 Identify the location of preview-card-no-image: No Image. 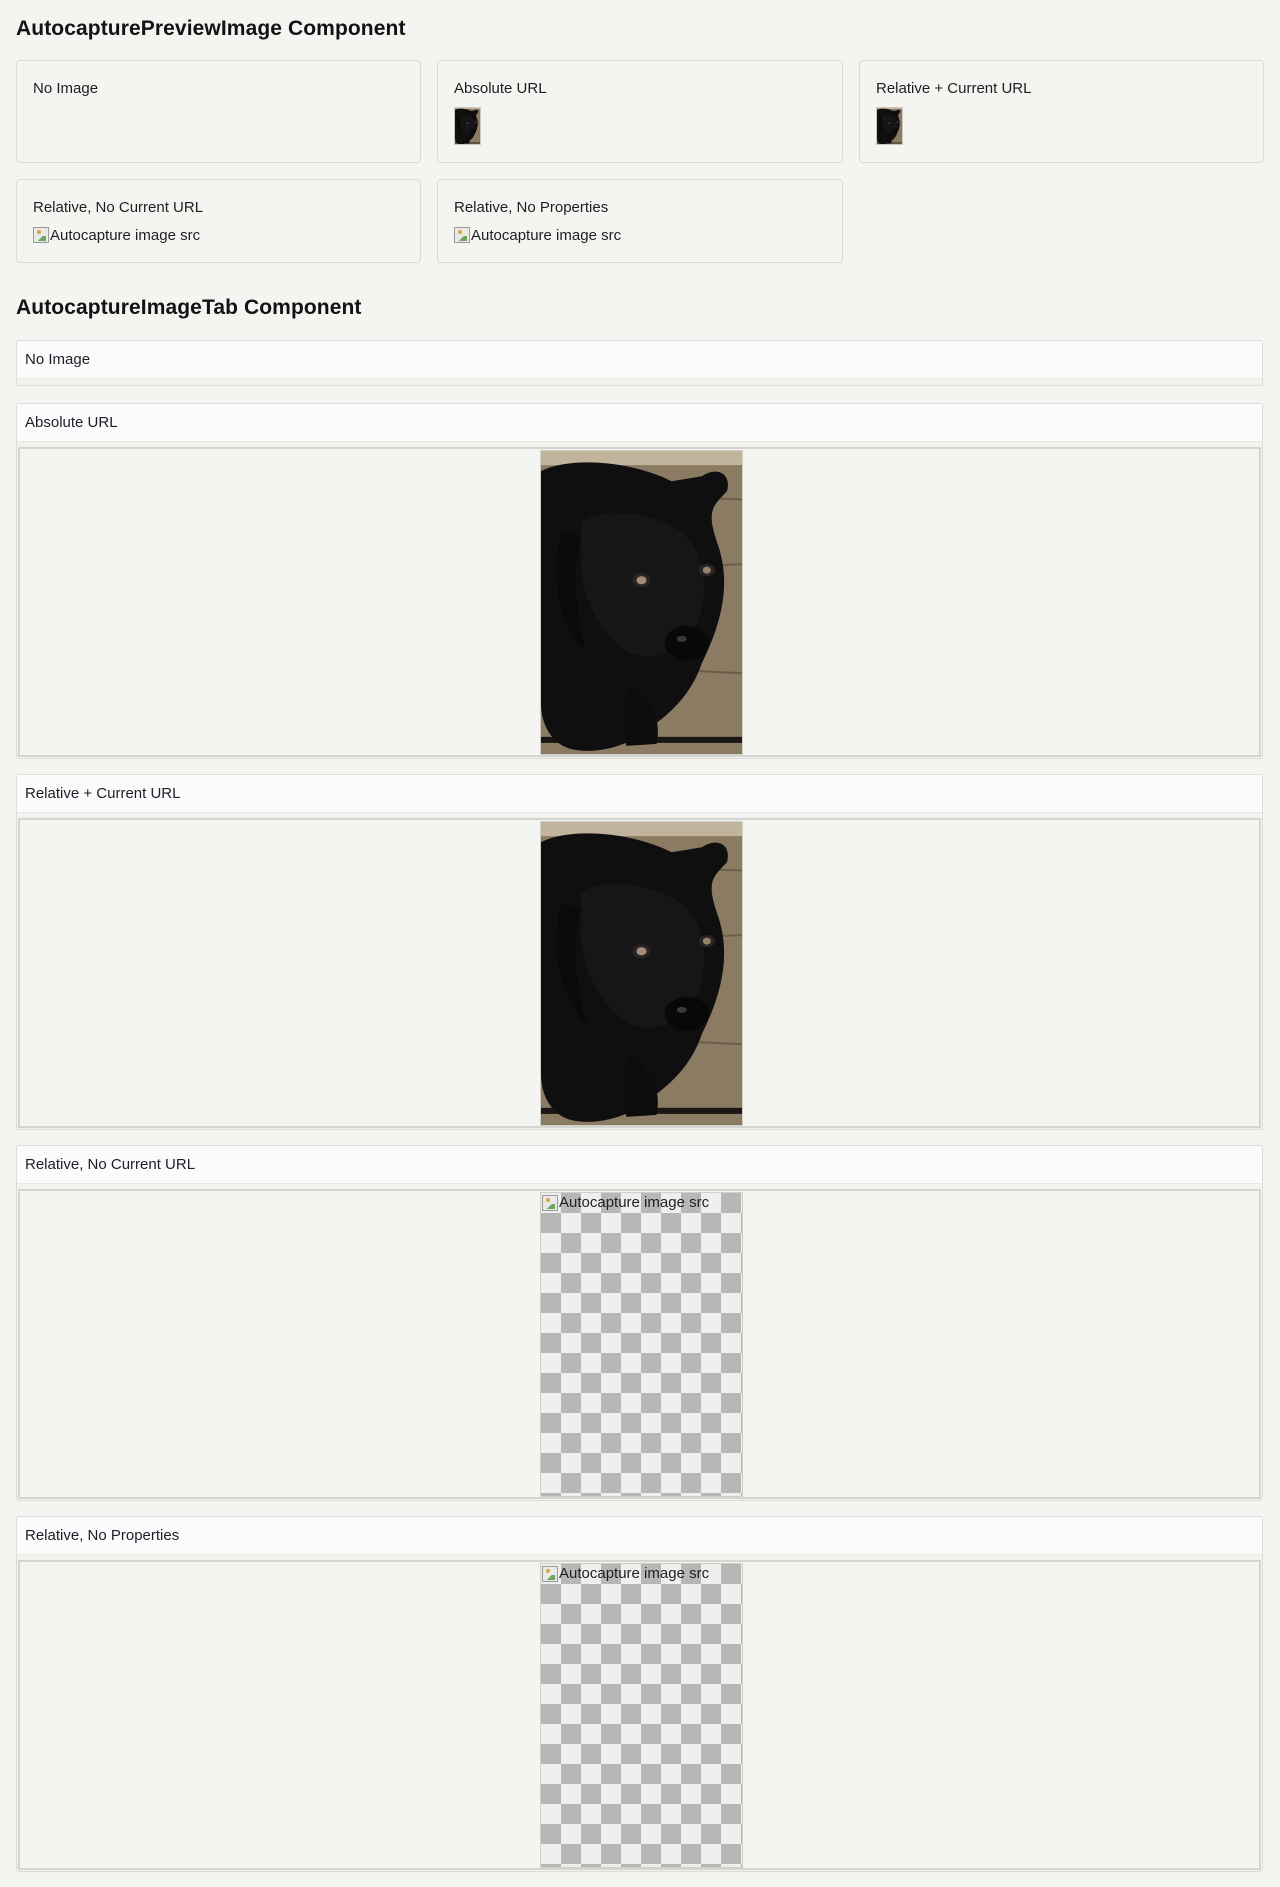
(218, 111).